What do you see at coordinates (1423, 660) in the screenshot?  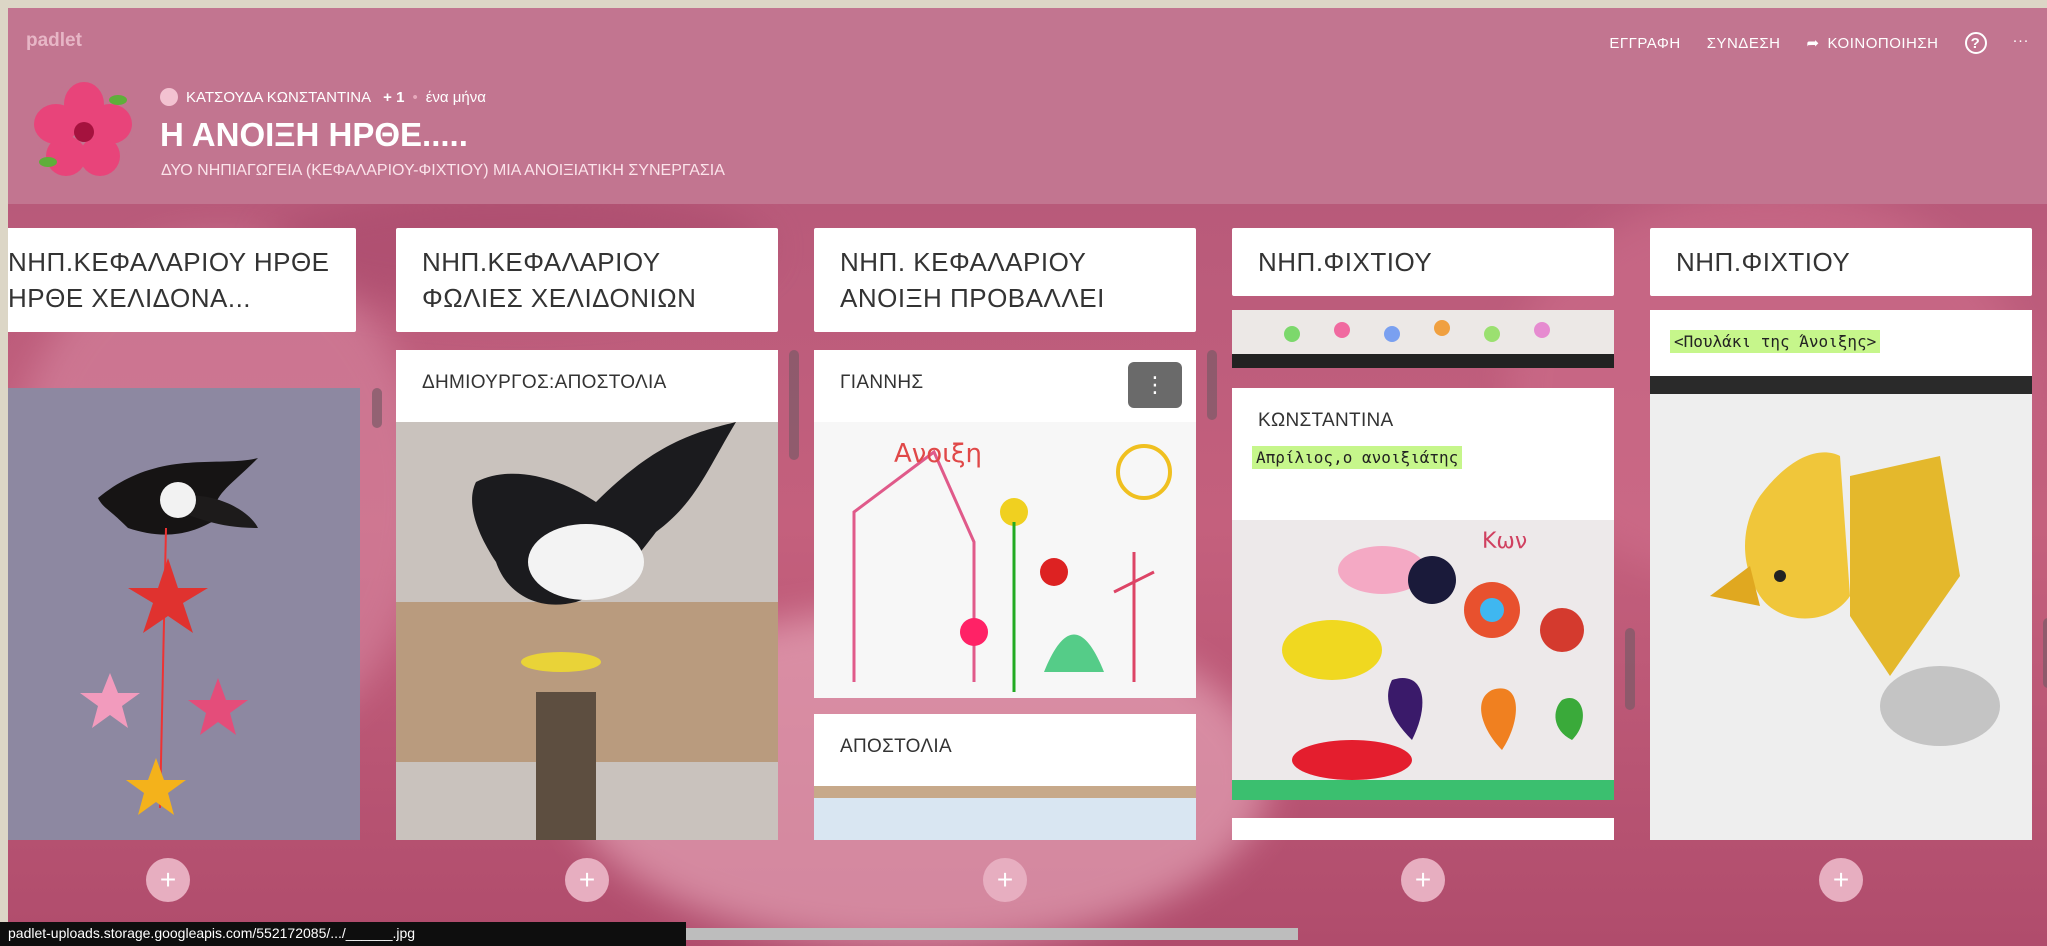 I see `flowers-drawing-image: Κων` at bounding box center [1423, 660].